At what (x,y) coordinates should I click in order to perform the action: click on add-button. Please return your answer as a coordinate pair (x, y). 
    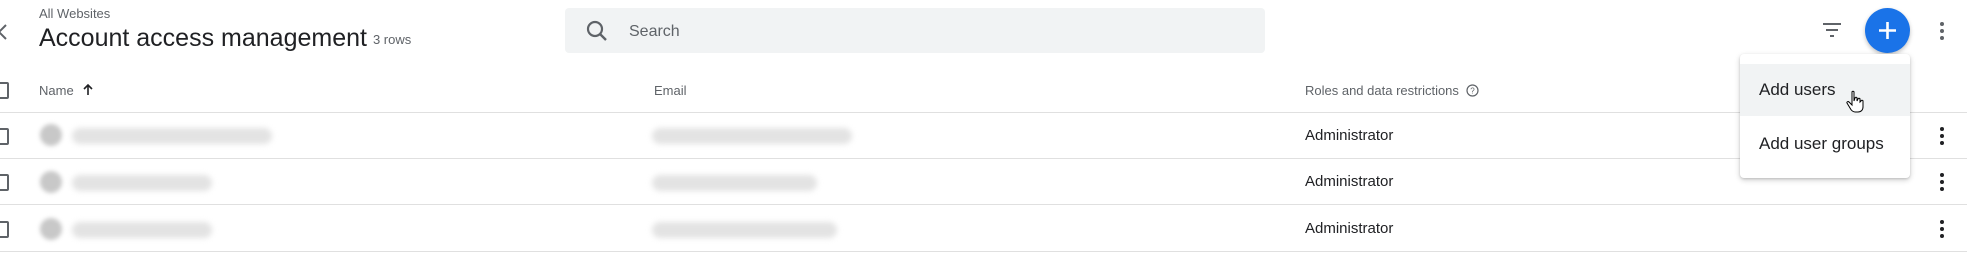
    Looking at the image, I should click on (1887, 30).